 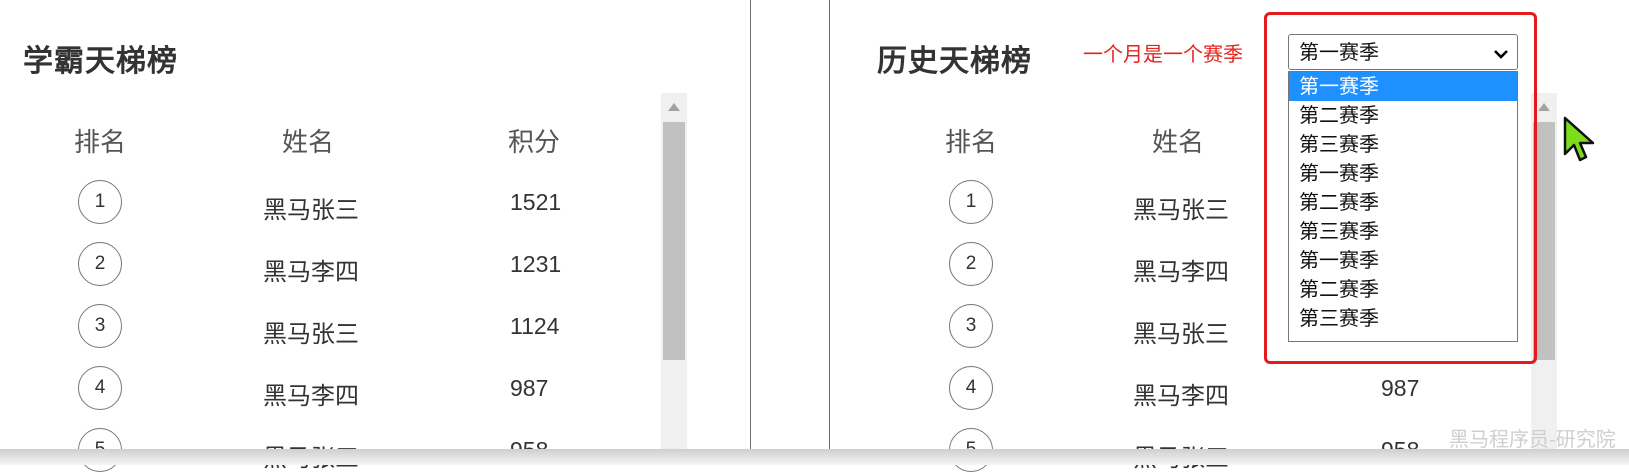 What do you see at coordinates (814, 457) in the screenshot?
I see `bottom-edge-shadow` at bounding box center [814, 457].